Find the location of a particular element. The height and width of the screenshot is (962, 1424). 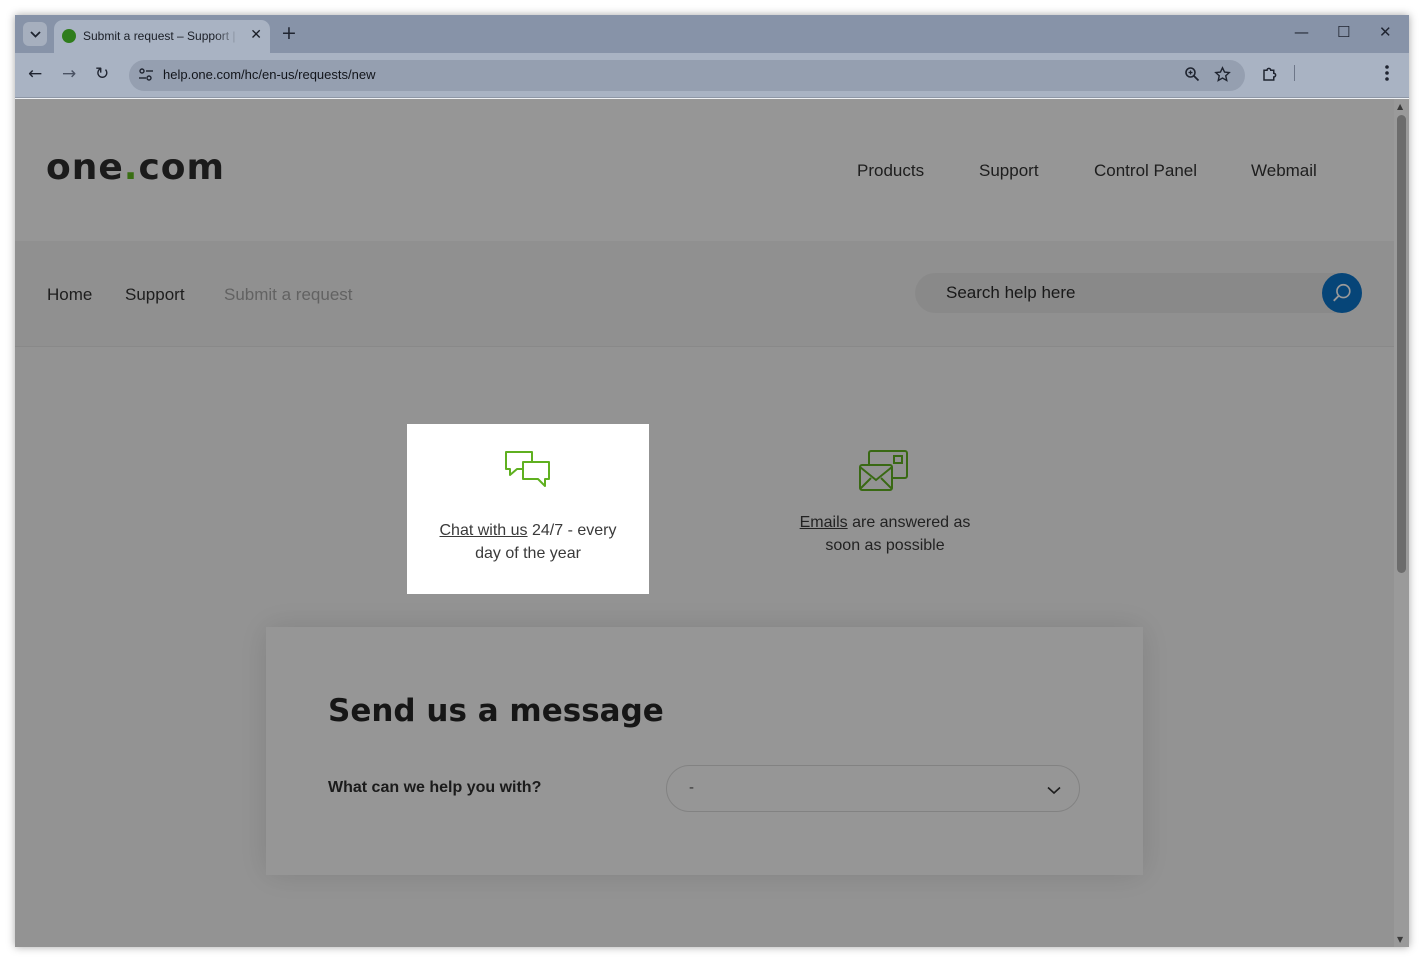

logo-text-one: one is located at coordinates (85, 167).